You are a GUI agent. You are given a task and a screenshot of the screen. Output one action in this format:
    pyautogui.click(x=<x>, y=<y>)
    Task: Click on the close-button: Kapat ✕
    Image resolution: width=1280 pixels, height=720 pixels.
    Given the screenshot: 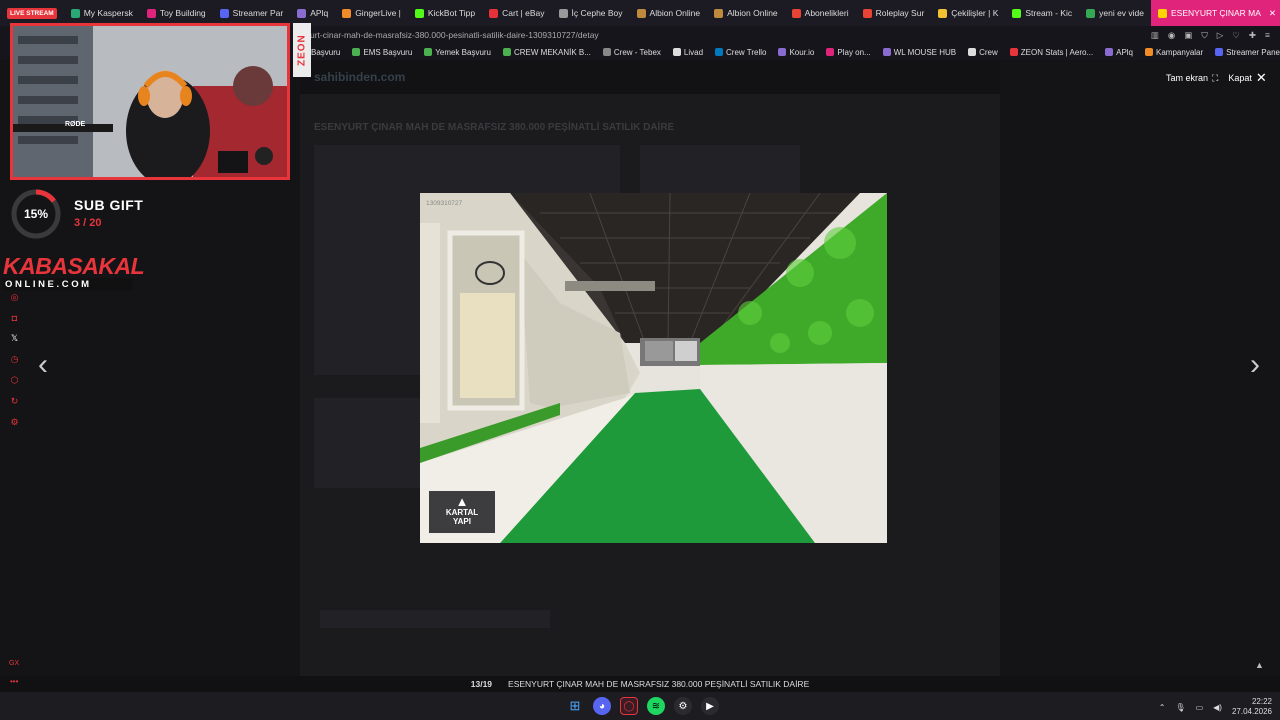 What is the action you would take?
    pyautogui.click(x=1247, y=78)
    